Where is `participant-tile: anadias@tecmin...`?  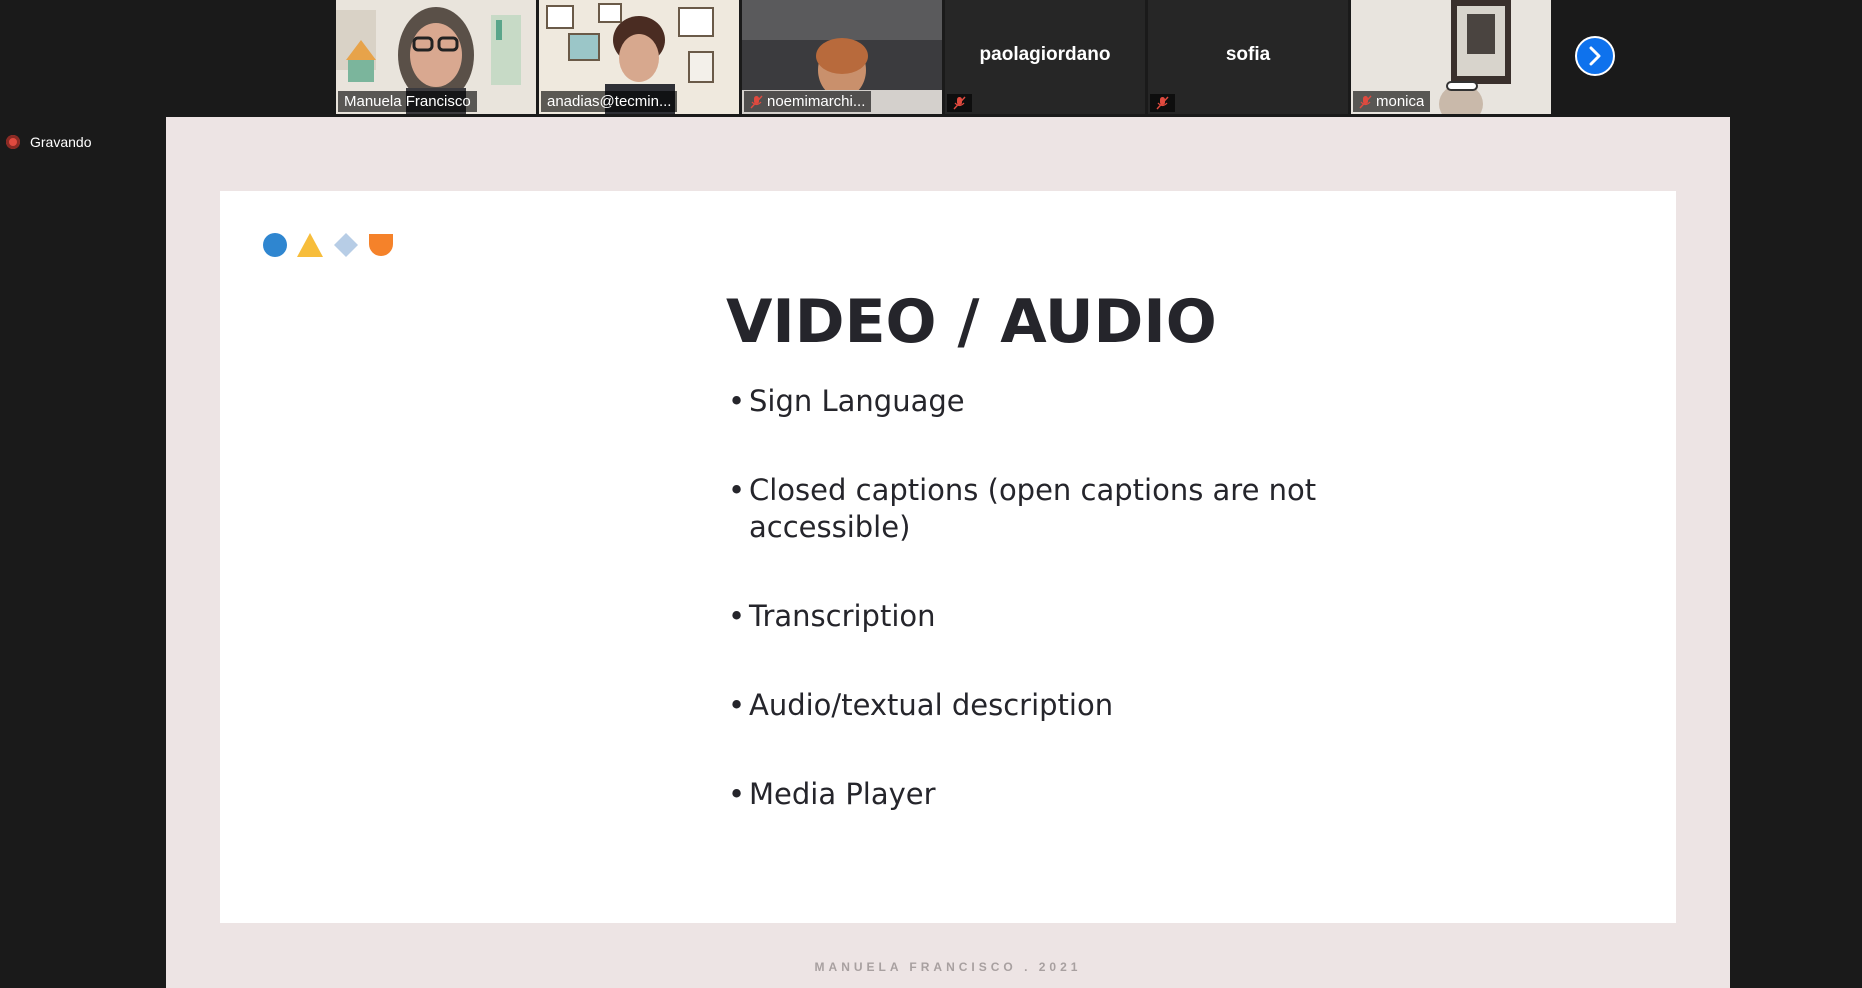
participant-tile: anadias@tecmin... is located at coordinates (639, 57).